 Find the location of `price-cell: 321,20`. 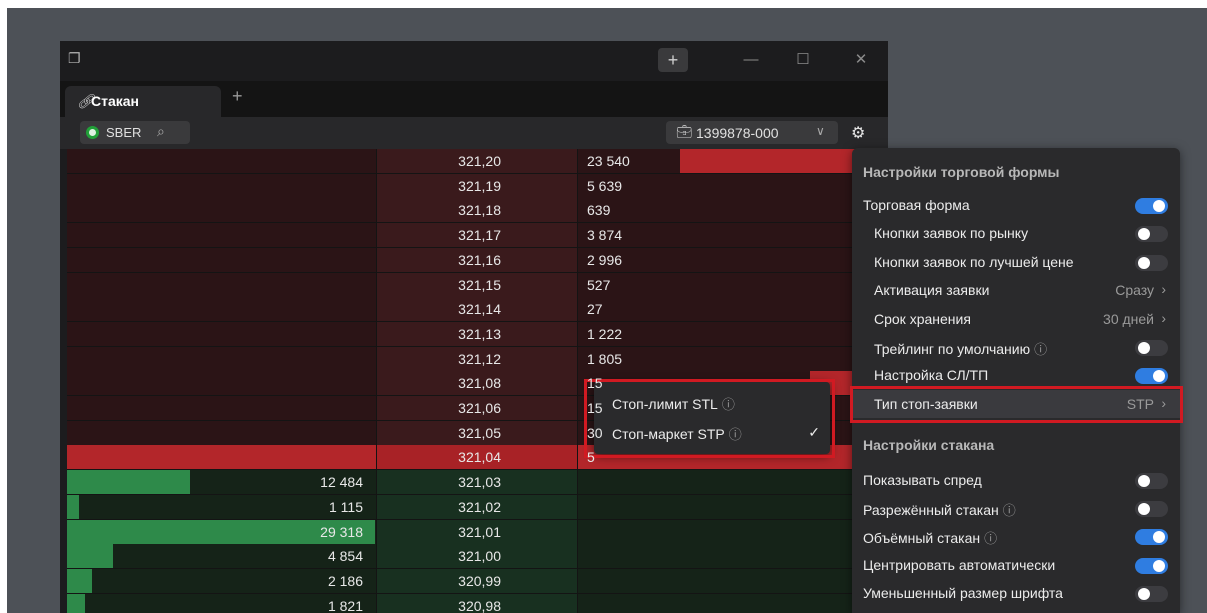

price-cell: 321,20 is located at coordinates (477, 161).